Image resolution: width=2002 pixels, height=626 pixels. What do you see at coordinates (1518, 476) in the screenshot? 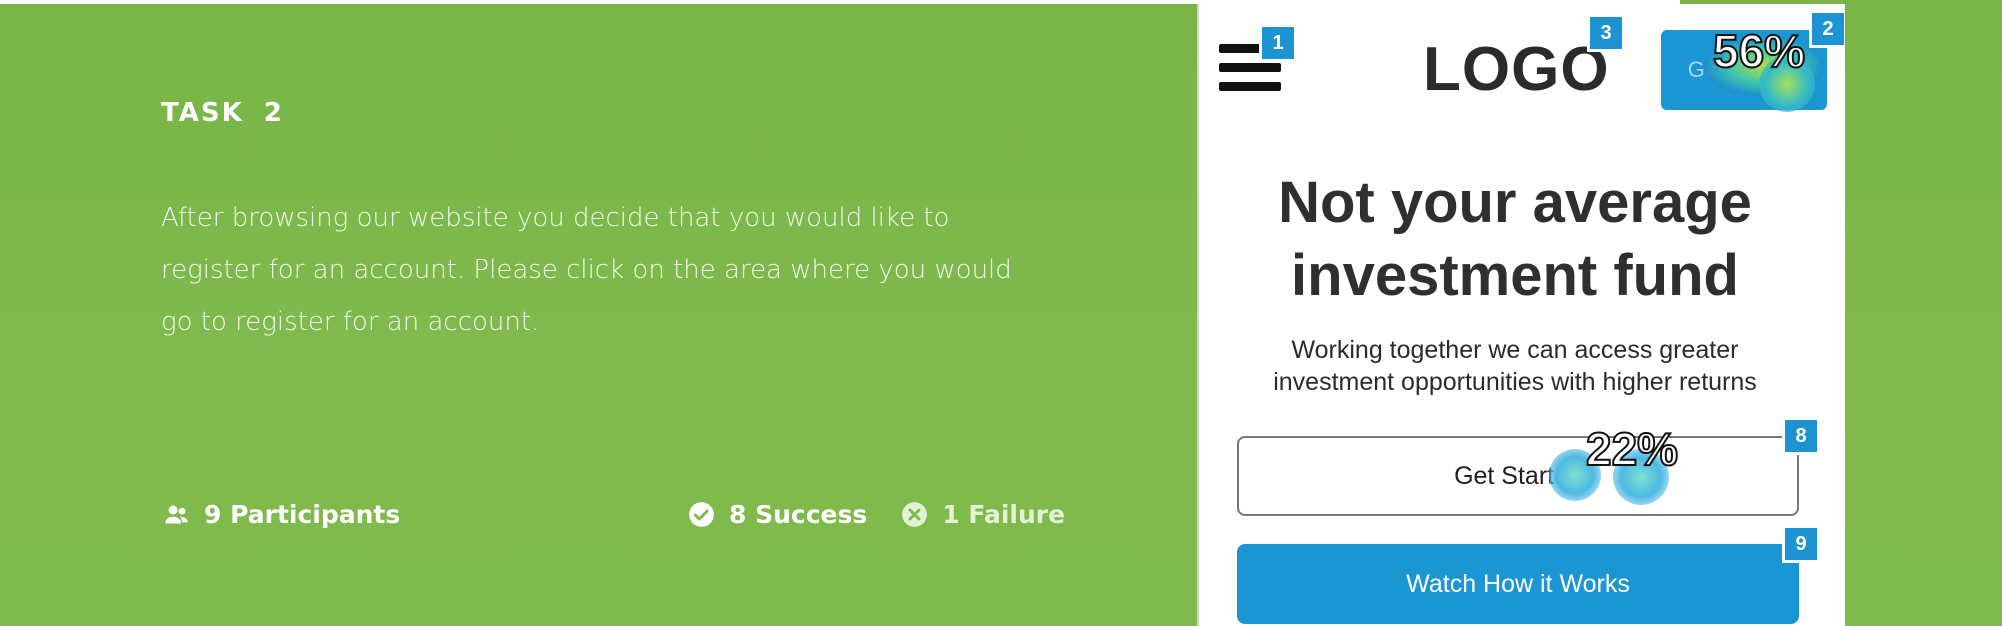
I see `get-started-button: Get Started` at bounding box center [1518, 476].